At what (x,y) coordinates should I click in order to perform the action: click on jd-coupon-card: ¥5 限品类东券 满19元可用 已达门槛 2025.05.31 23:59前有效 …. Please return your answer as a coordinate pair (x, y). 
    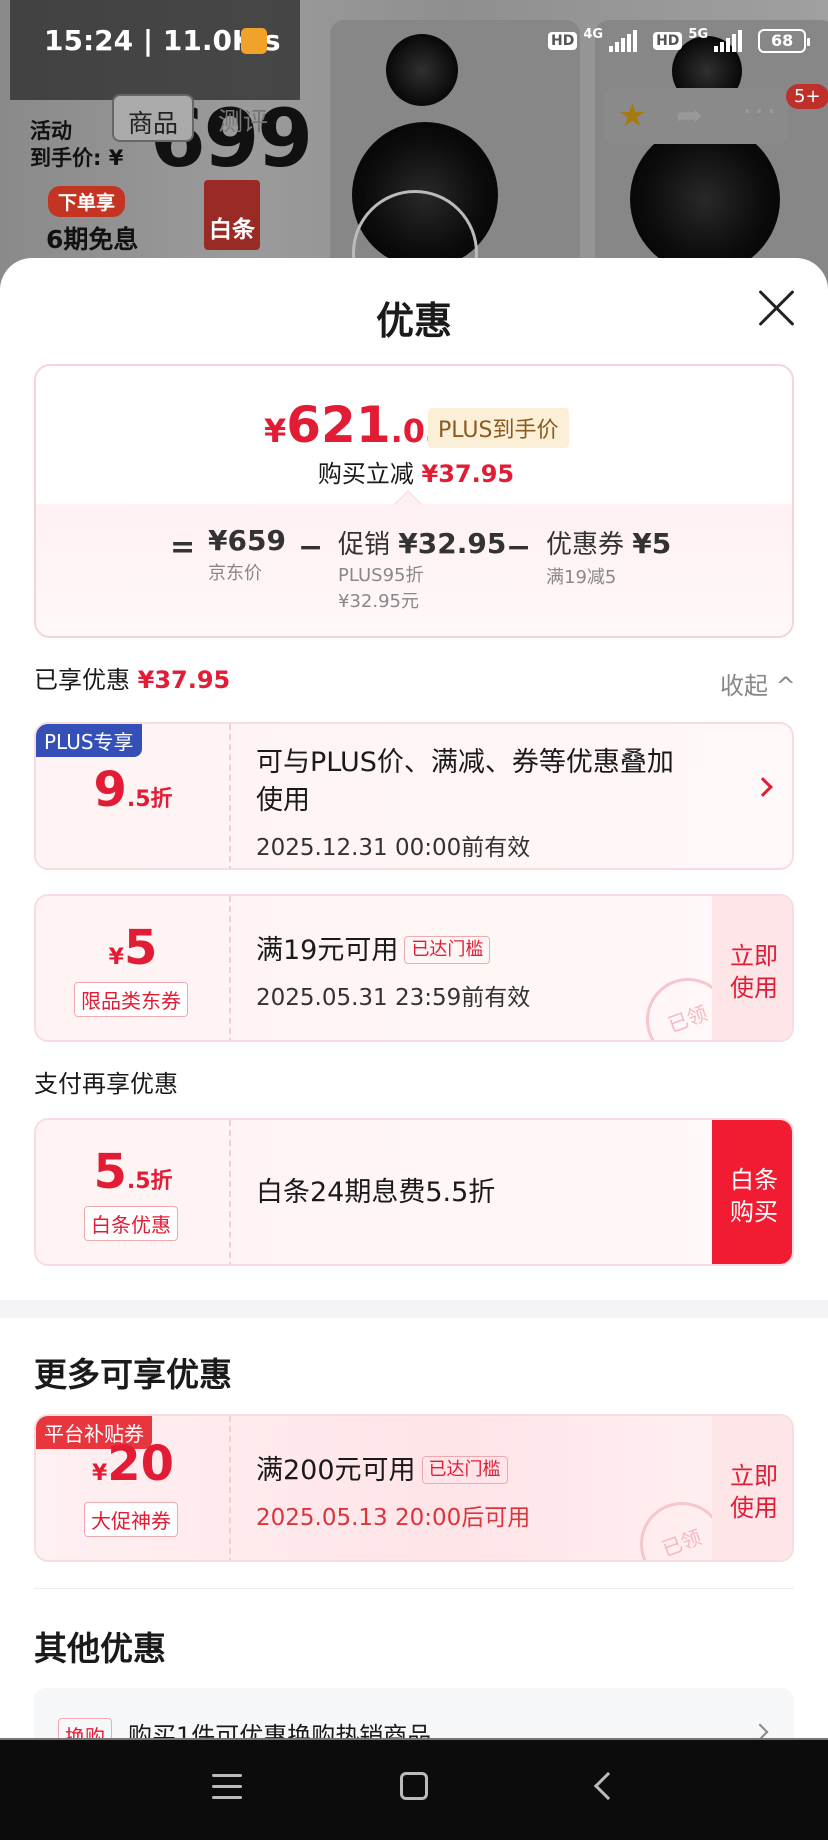
    Looking at the image, I should click on (414, 968).